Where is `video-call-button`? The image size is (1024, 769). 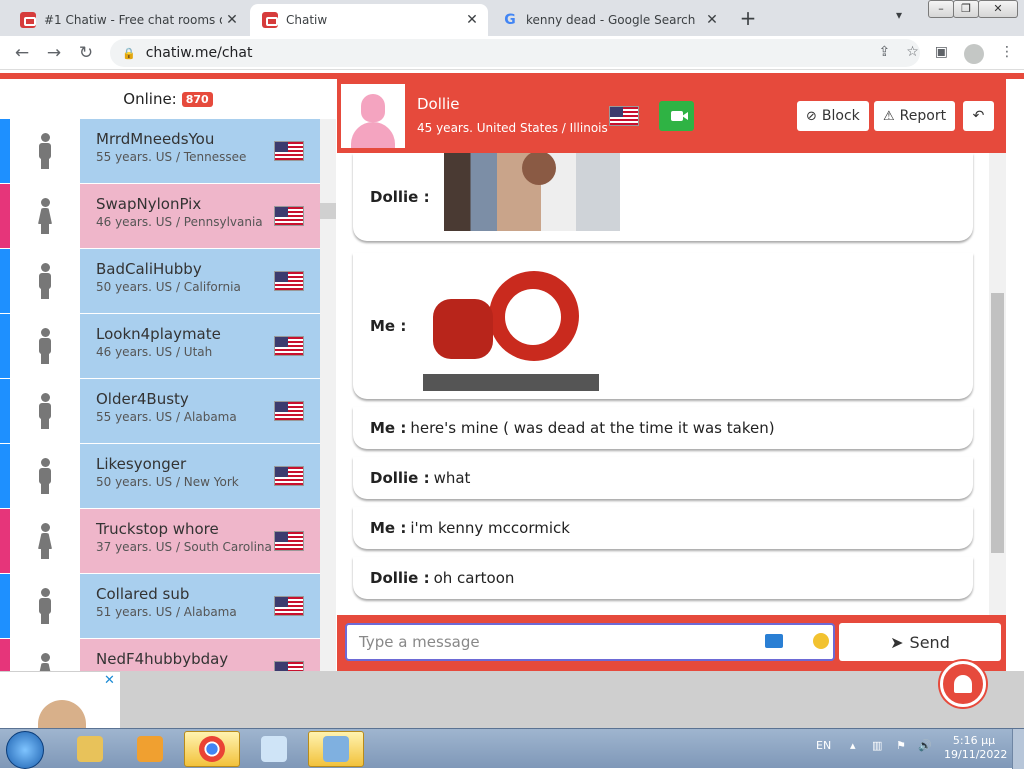
video-call-button is located at coordinates (676, 116).